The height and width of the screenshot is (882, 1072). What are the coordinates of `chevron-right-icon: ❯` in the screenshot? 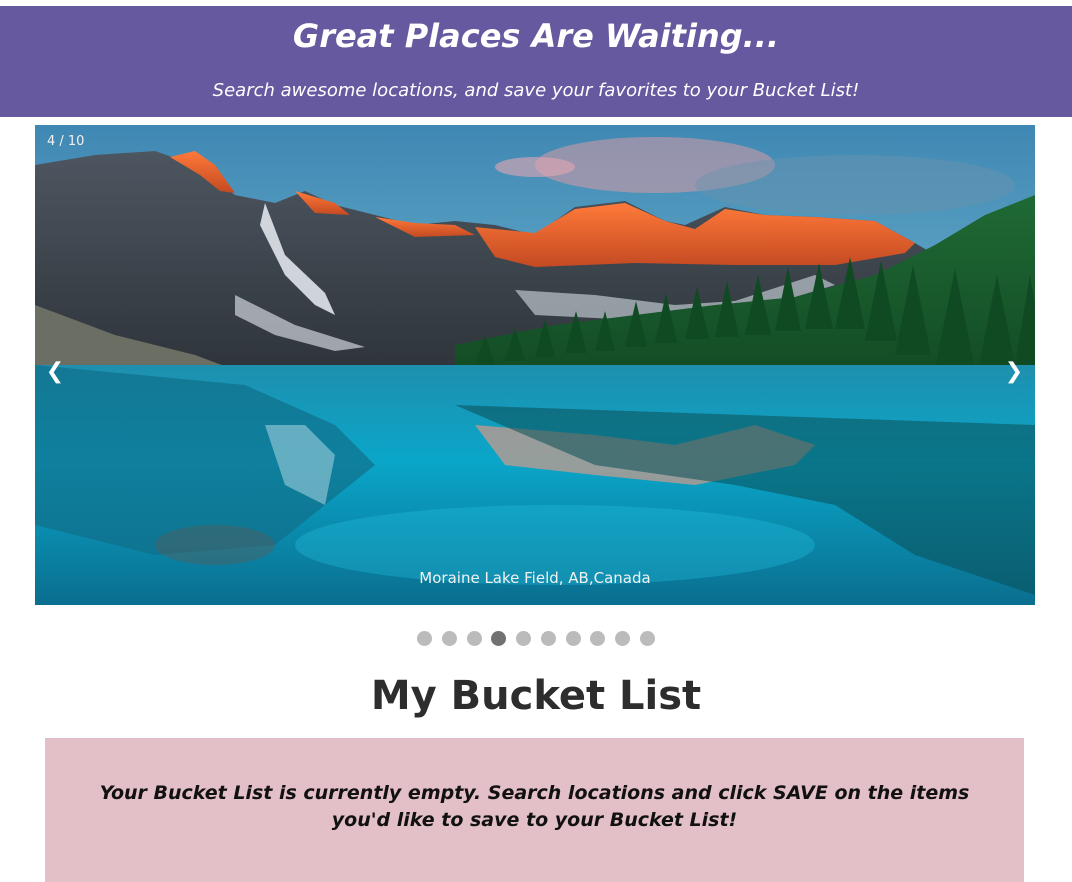 It's located at (1014, 372).